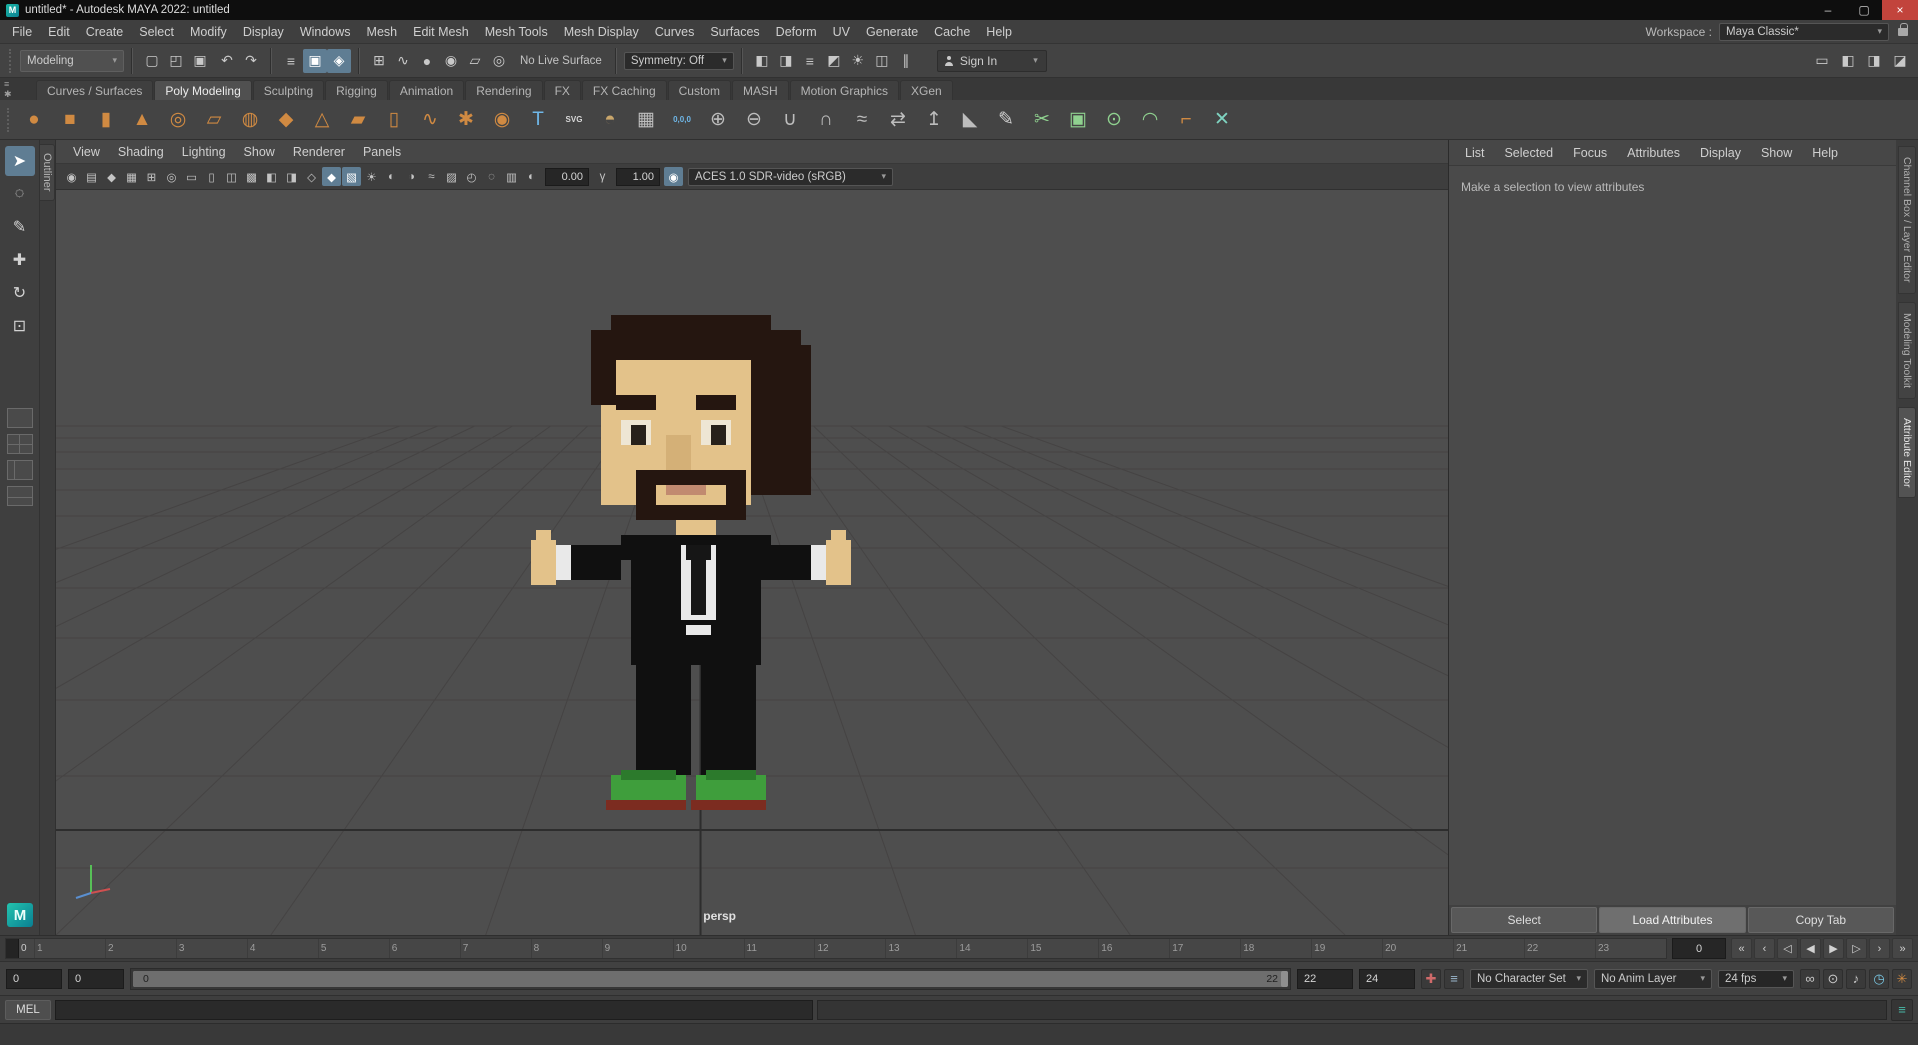  What do you see at coordinates (1810, 948) in the screenshot?
I see `play-backwards-button: ◀` at bounding box center [1810, 948].